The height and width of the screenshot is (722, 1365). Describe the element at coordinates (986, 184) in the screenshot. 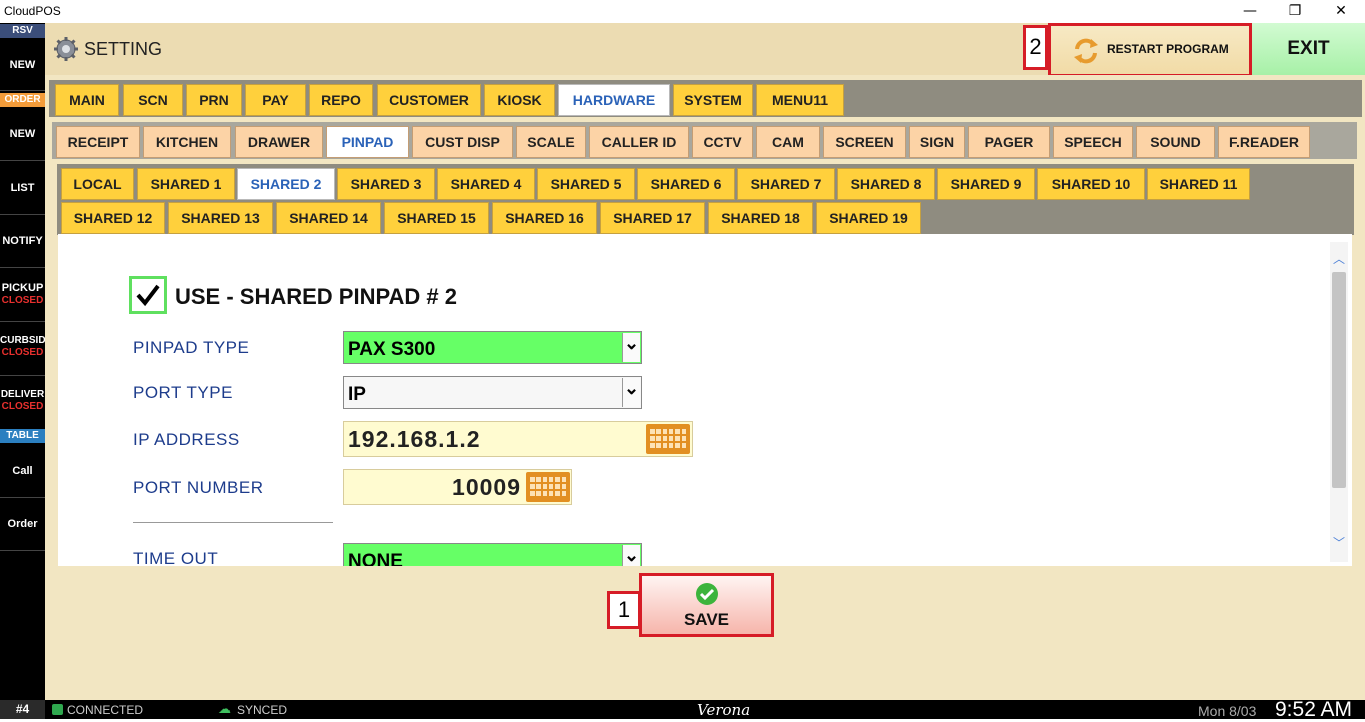

I see `tab-pinpad-shared-9: SHARED 9` at that location.